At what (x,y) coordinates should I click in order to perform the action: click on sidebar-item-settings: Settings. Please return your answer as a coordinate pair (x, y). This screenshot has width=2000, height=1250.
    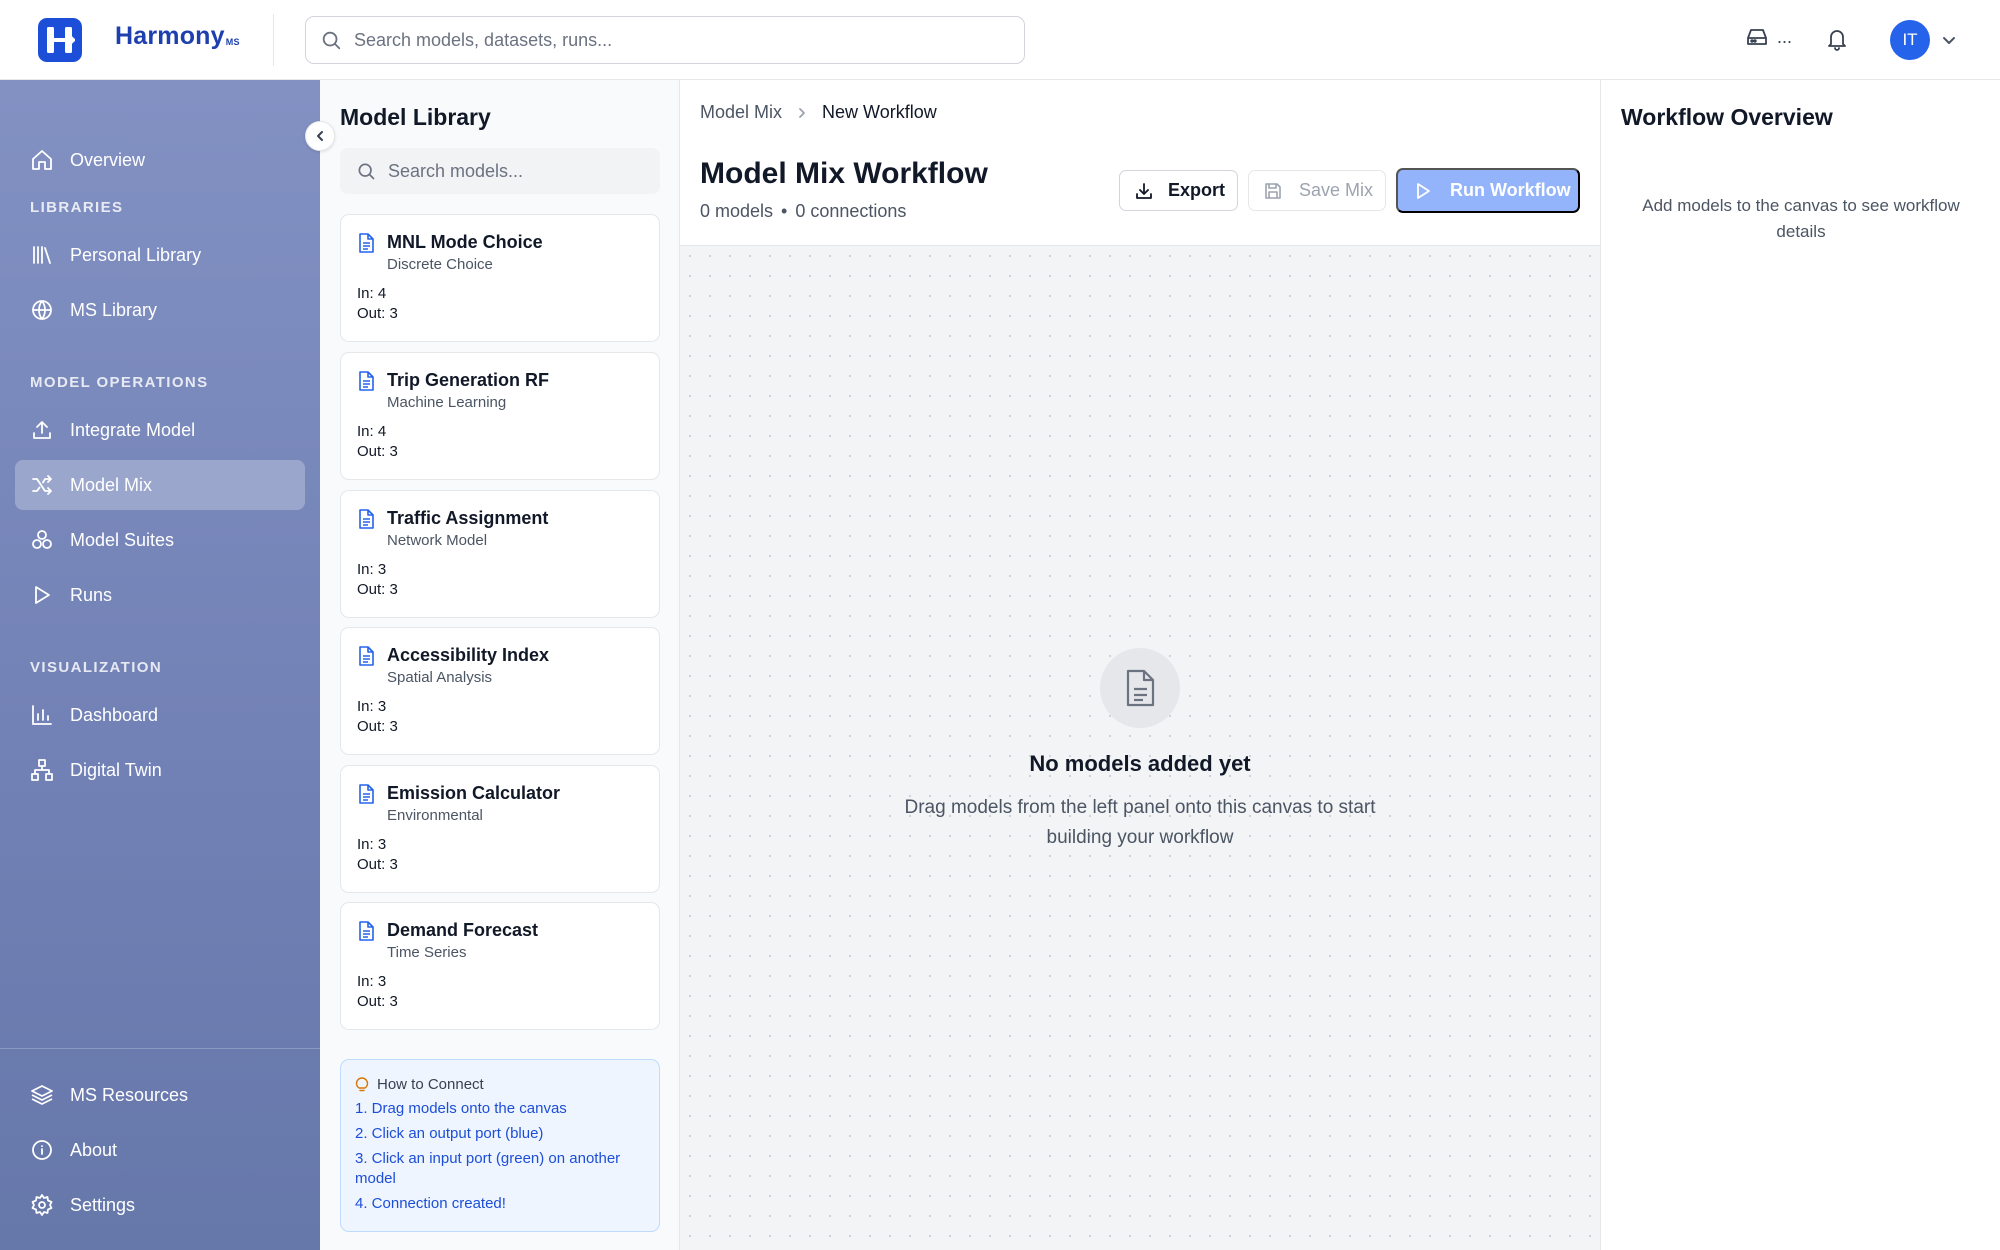
    Looking at the image, I should click on (160, 1205).